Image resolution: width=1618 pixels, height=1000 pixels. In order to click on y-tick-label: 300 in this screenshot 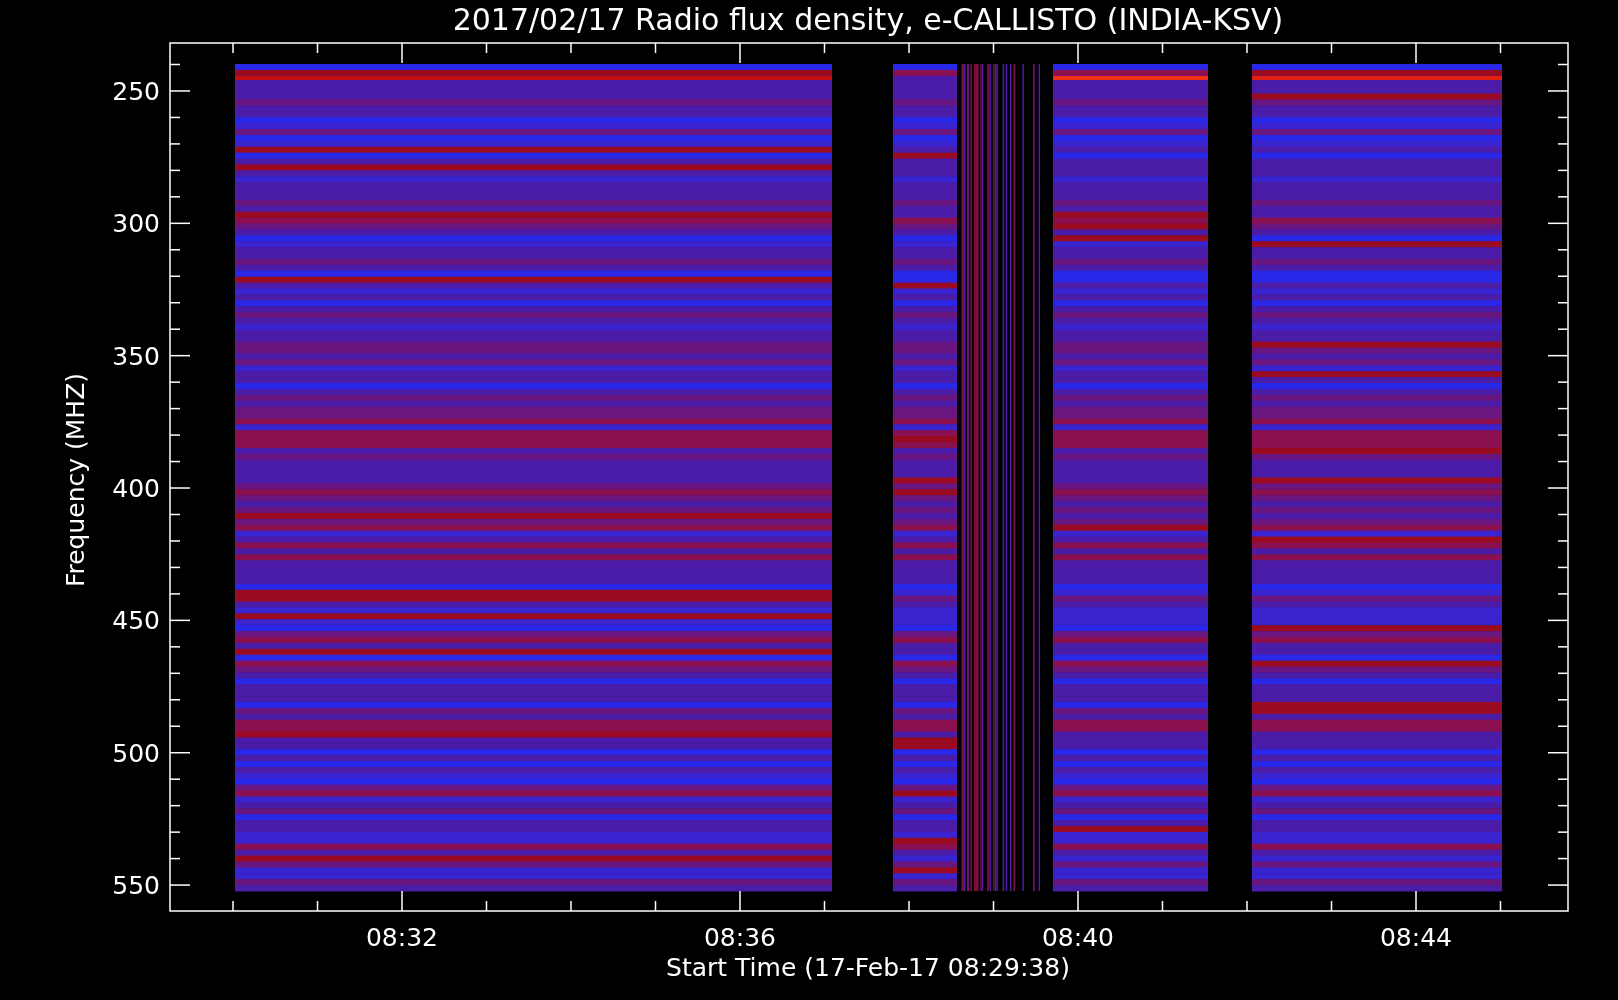, I will do `click(136, 224)`.